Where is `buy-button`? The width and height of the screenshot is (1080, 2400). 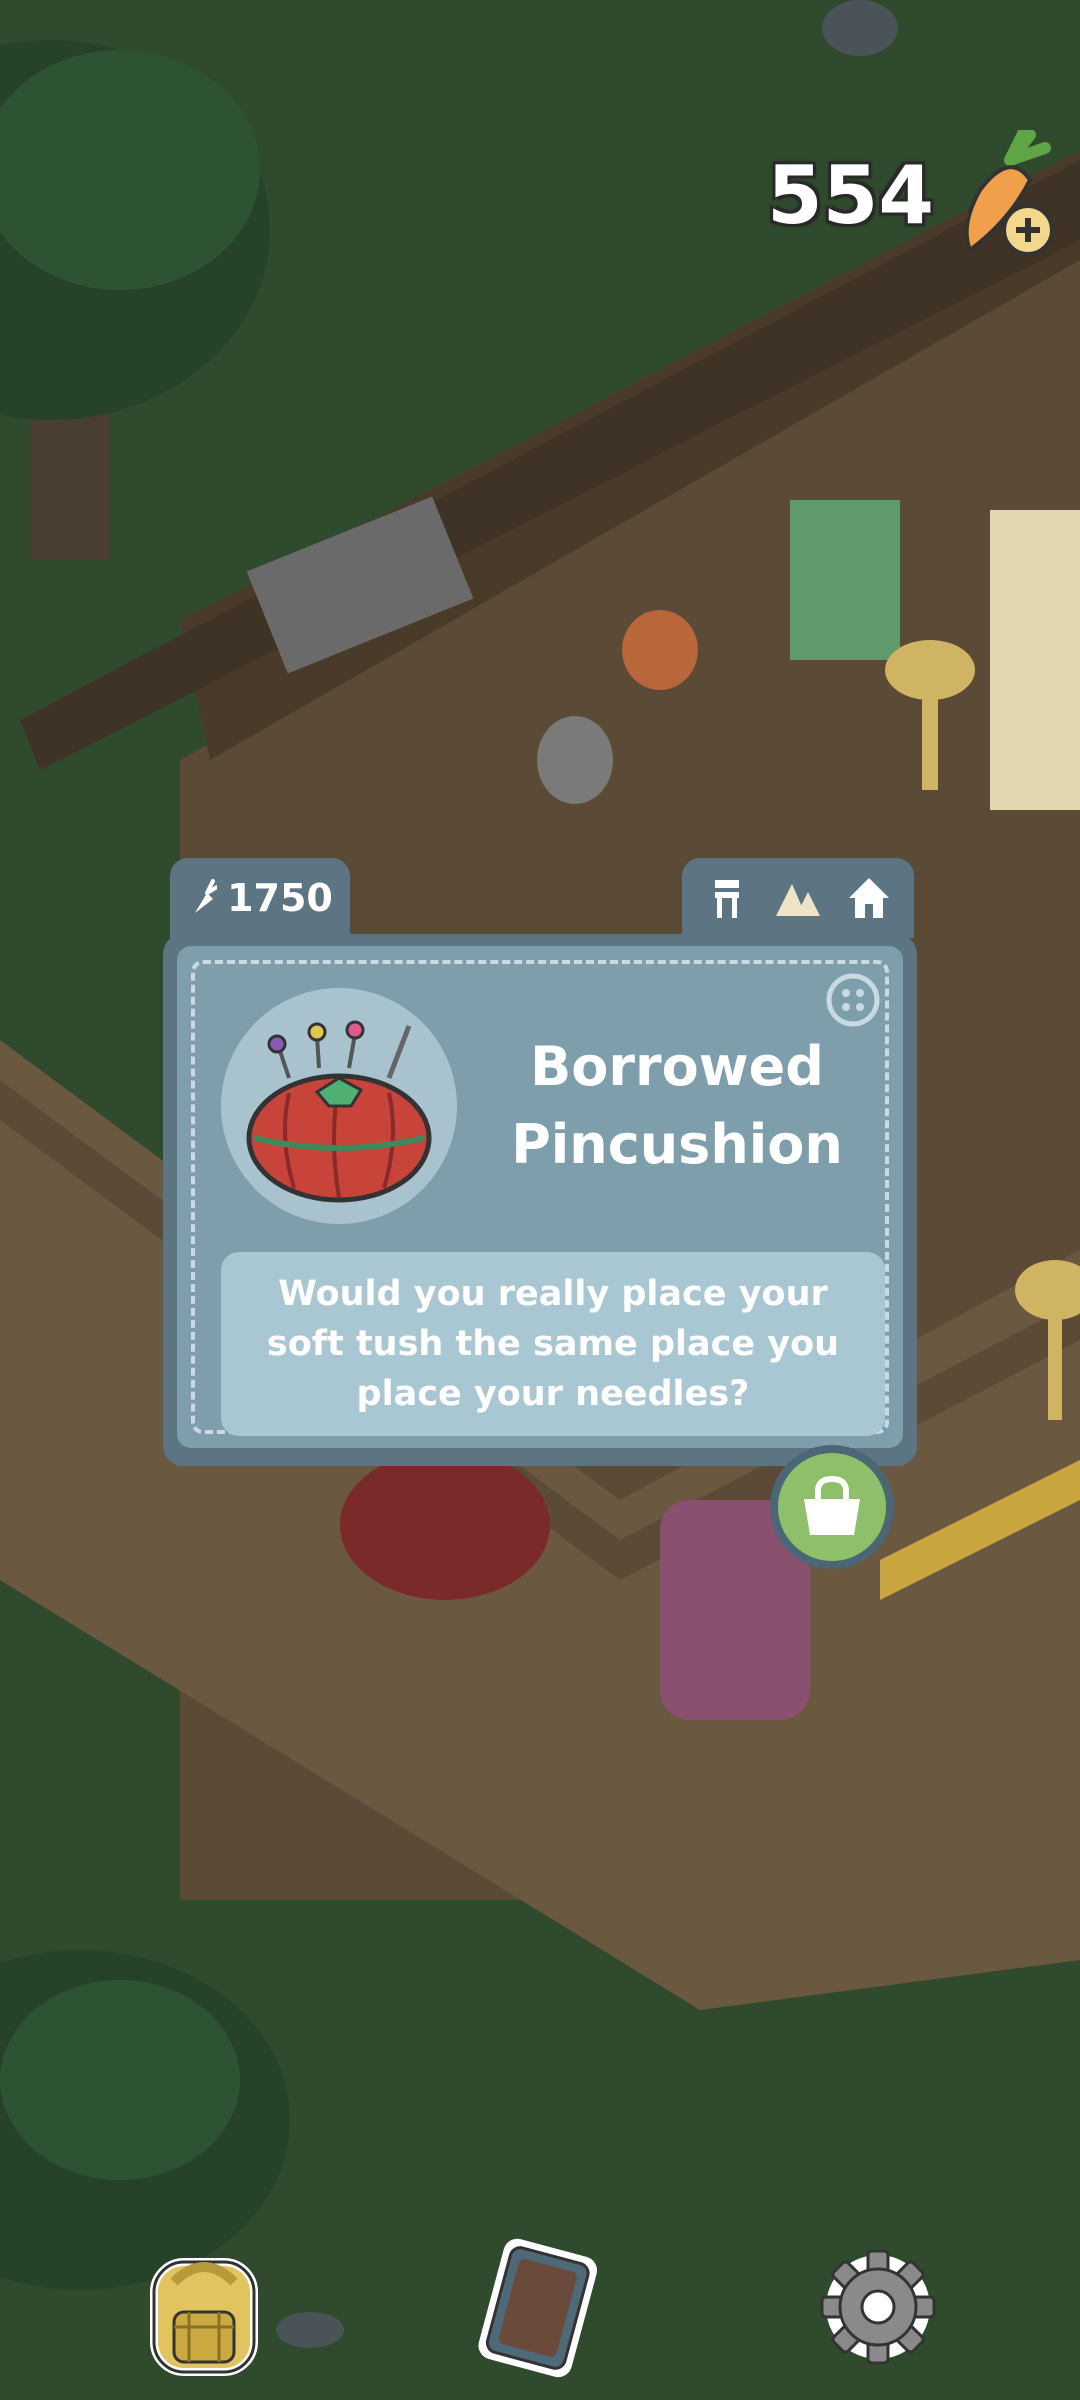 buy-button is located at coordinates (832, 1507).